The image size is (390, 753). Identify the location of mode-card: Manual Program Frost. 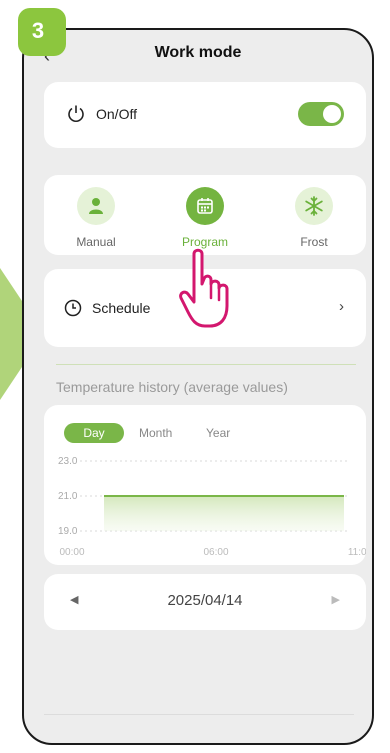
(205, 215).